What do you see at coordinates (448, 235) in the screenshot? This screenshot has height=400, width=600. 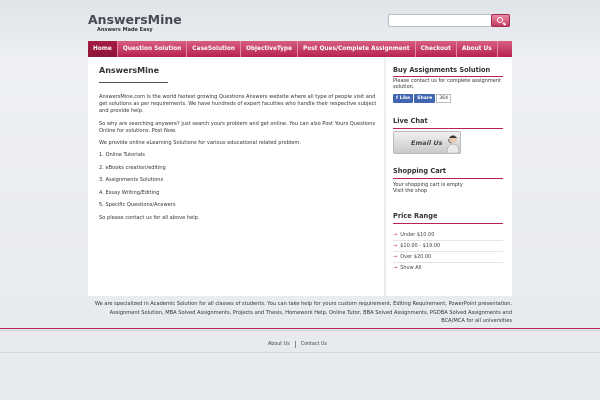 I see `price-under-10: → Under $10.00` at bounding box center [448, 235].